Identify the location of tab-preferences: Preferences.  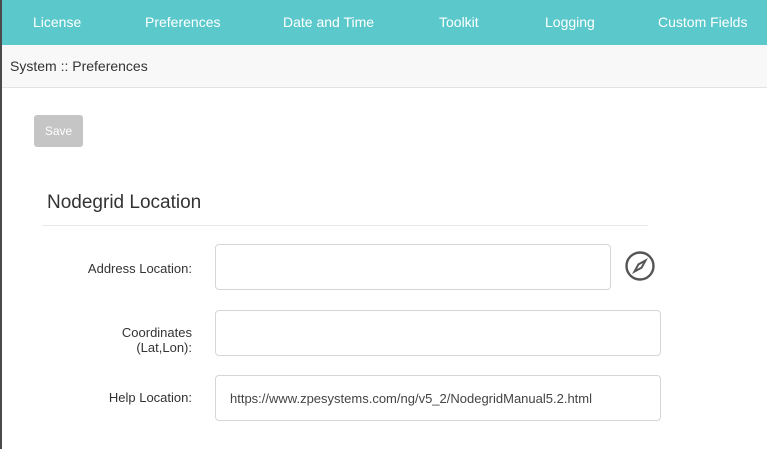
(182, 22).